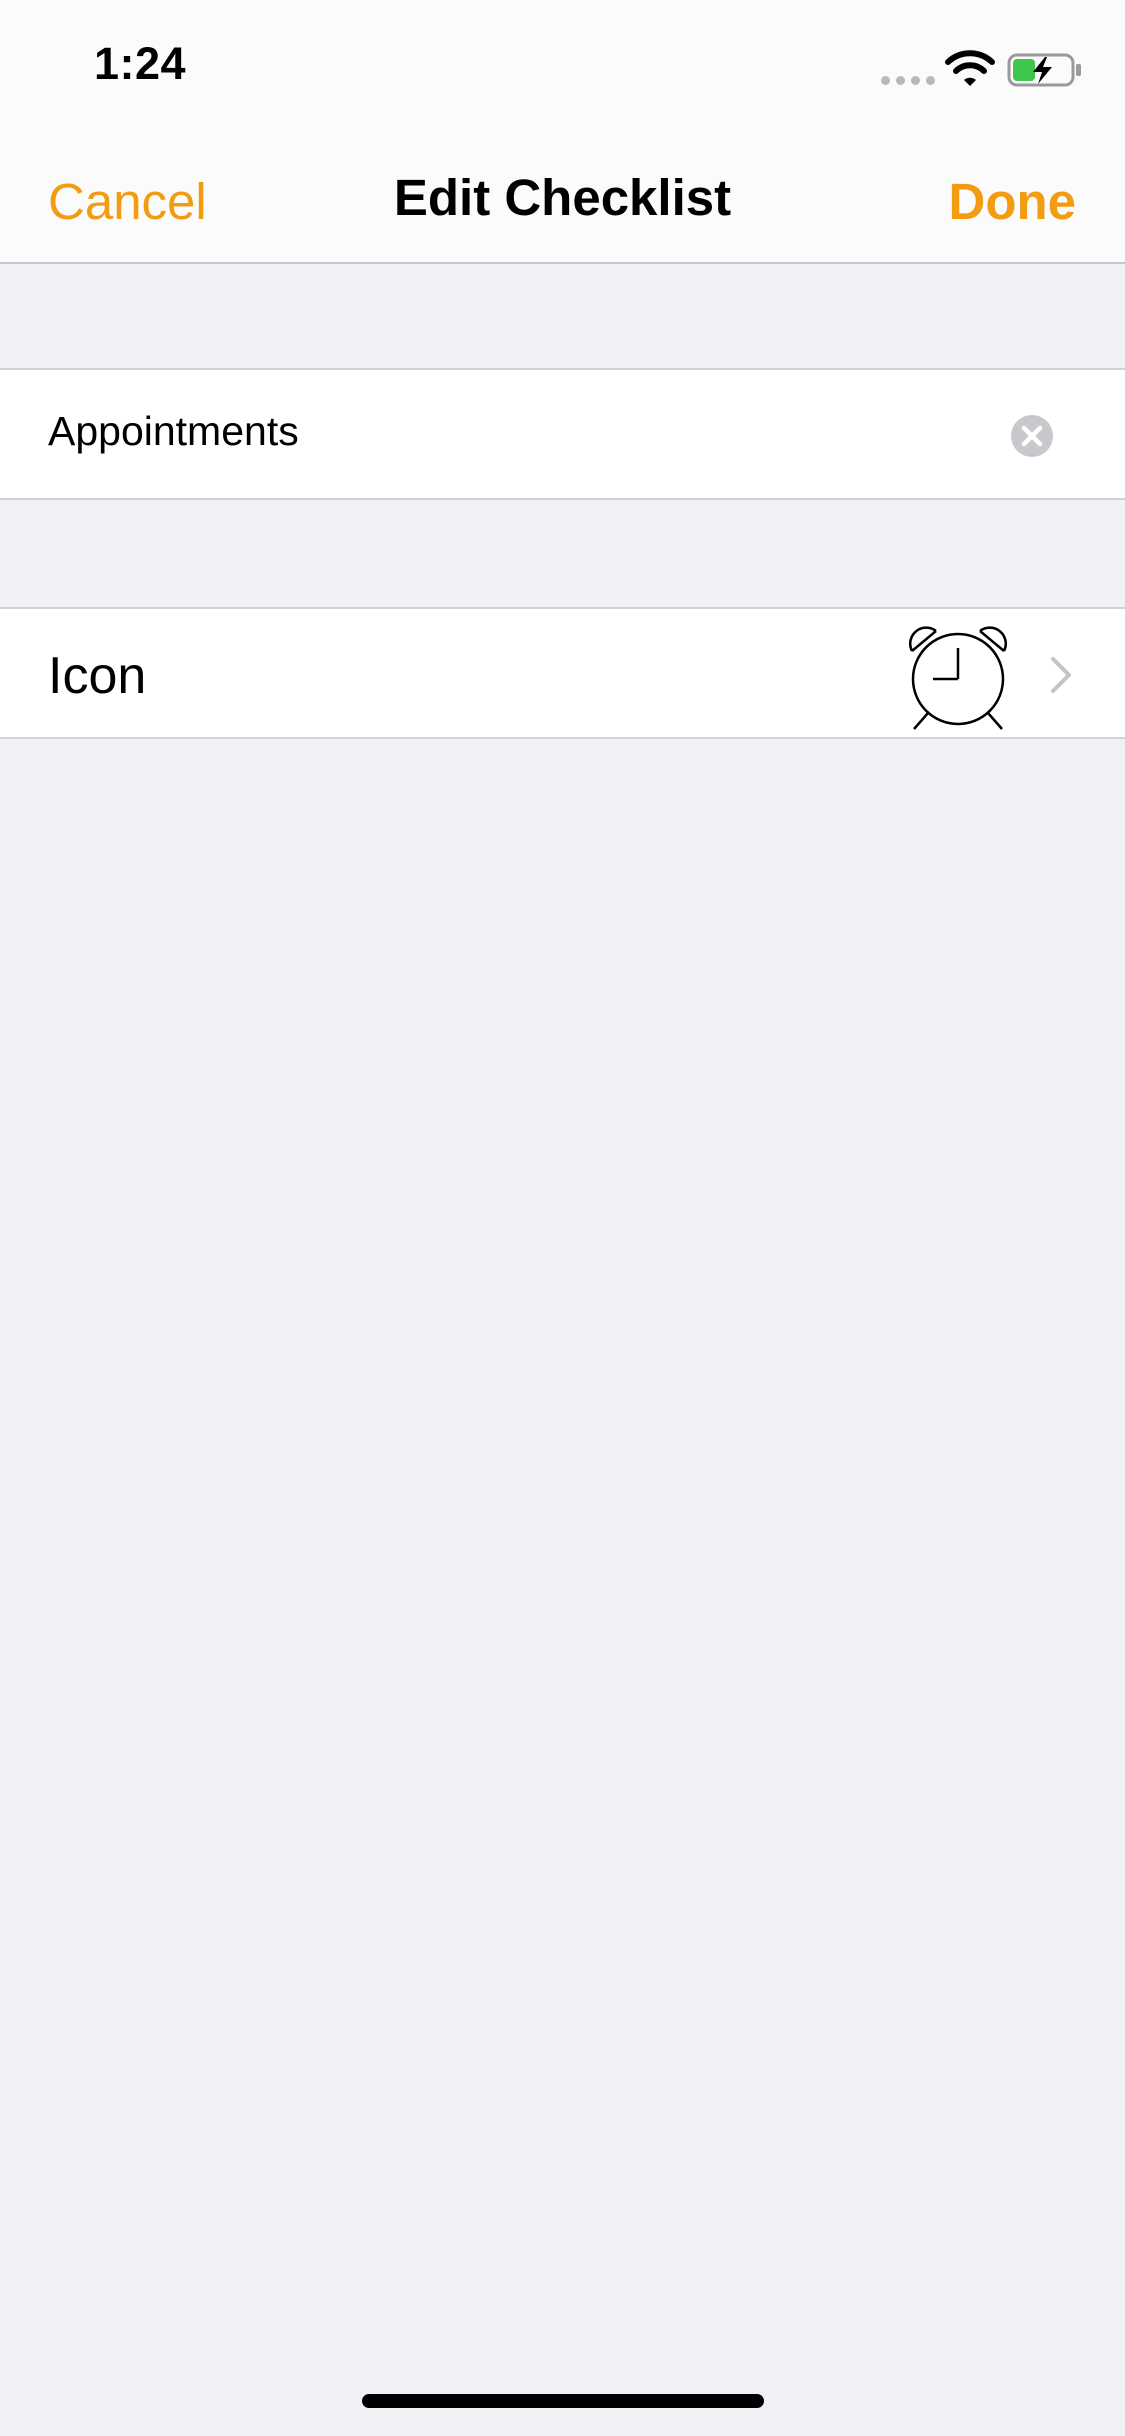  What do you see at coordinates (970, 68) in the screenshot?
I see `wifi-icon` at bounding box center [970, 68].